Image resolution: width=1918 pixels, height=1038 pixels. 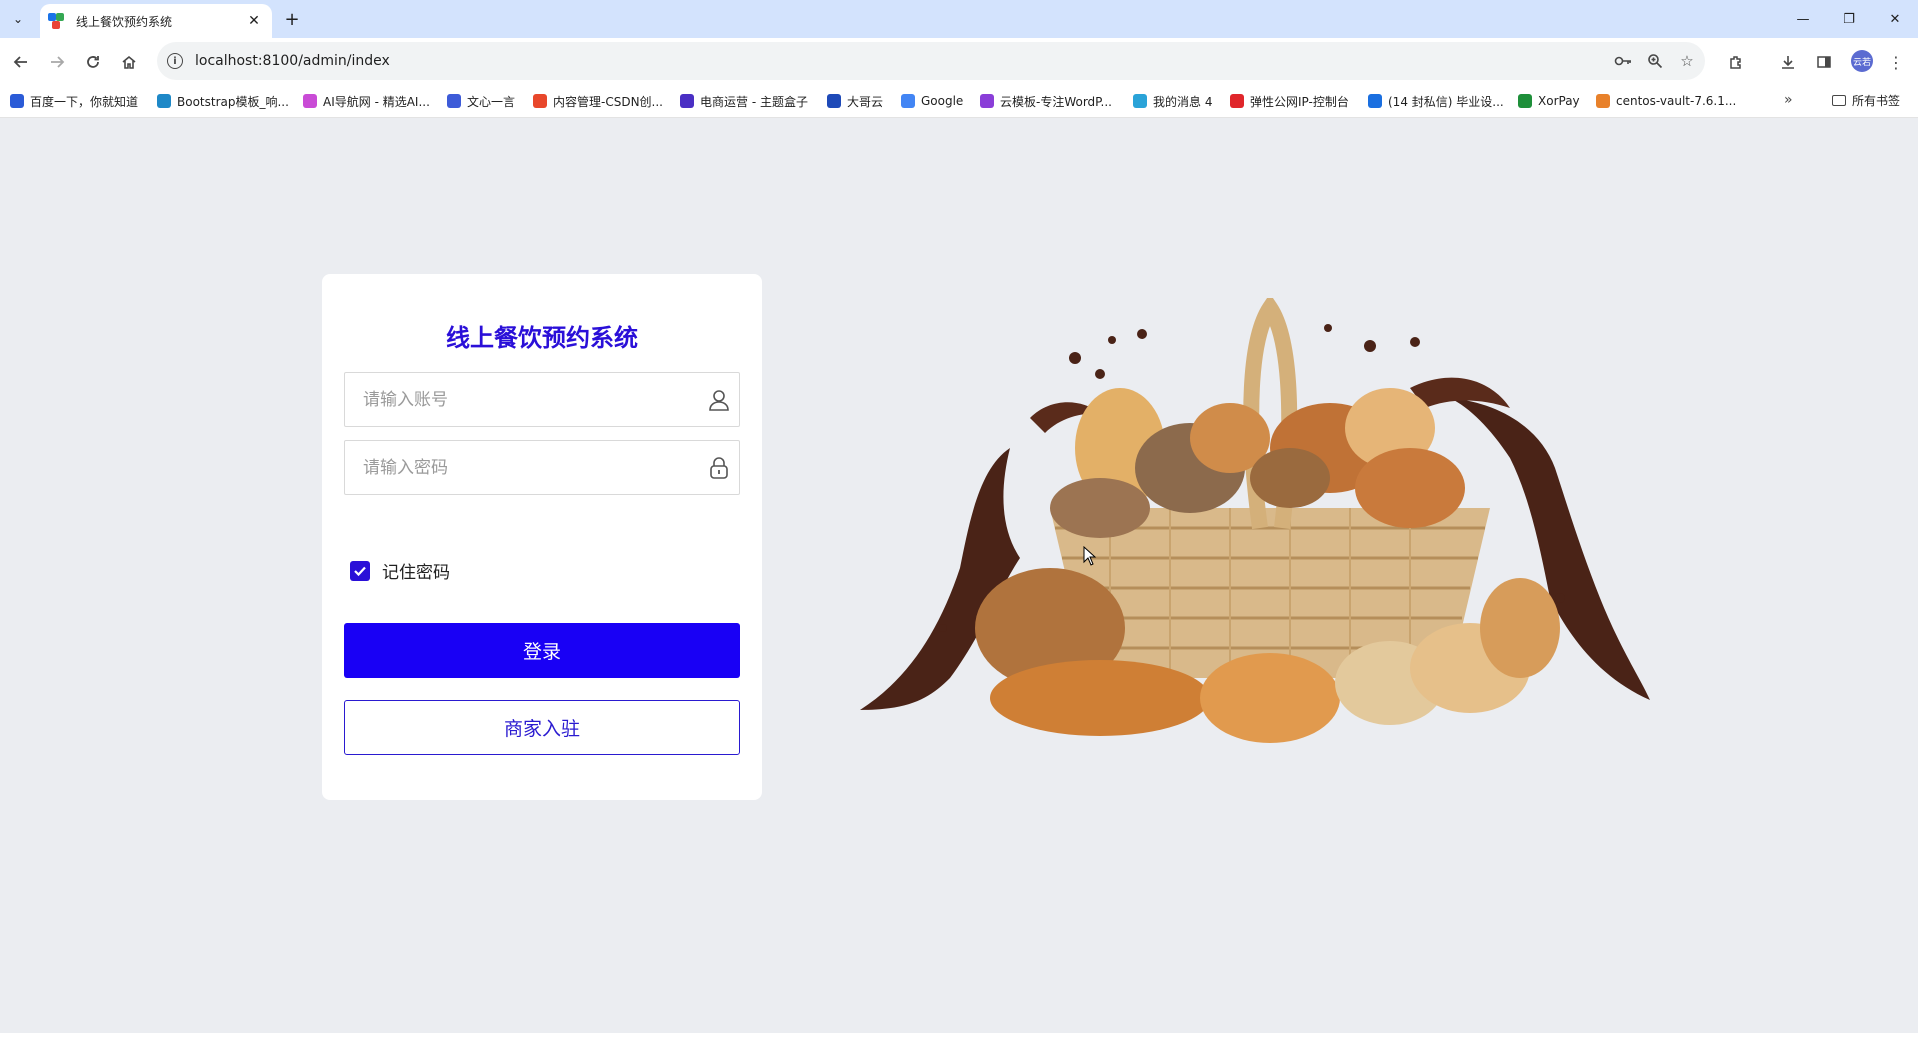 I want to click on browser-tab-bar: ⌄ 线上餐饮预约系统 ✕ + — ❐ ✕, so click(x=959, y=19).